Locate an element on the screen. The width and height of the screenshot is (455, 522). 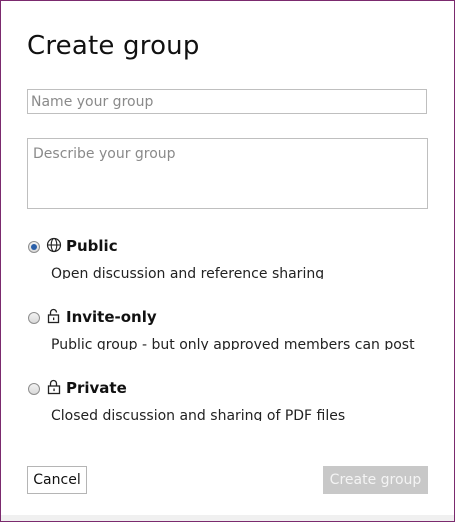
radio-private is located at coordinates (34, 389).